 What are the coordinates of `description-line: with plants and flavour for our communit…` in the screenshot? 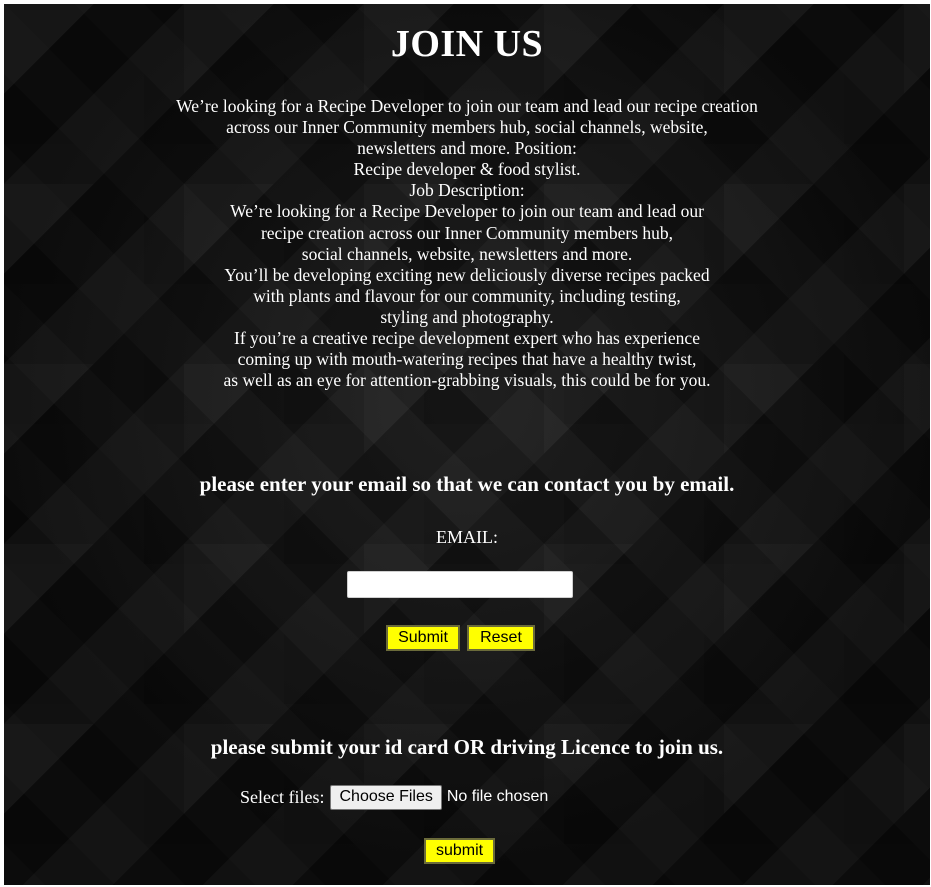 It's located at (467, 295).